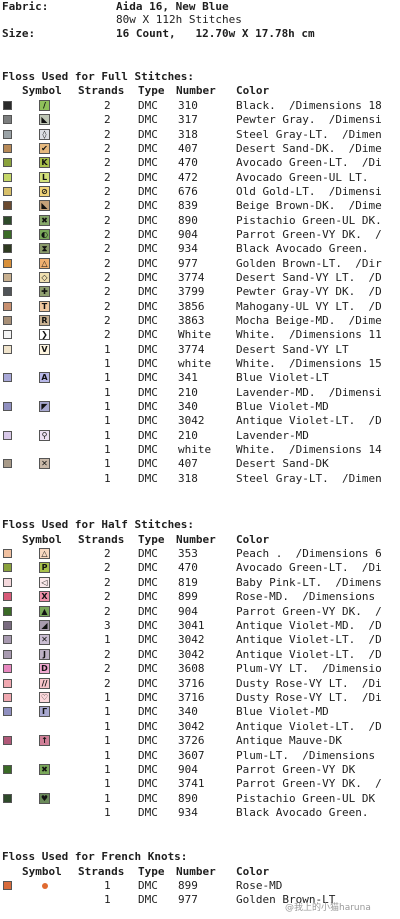  Describe the element at coordinates (191, 755) in the screenshot. I see `floss-number: 3607` at that location.